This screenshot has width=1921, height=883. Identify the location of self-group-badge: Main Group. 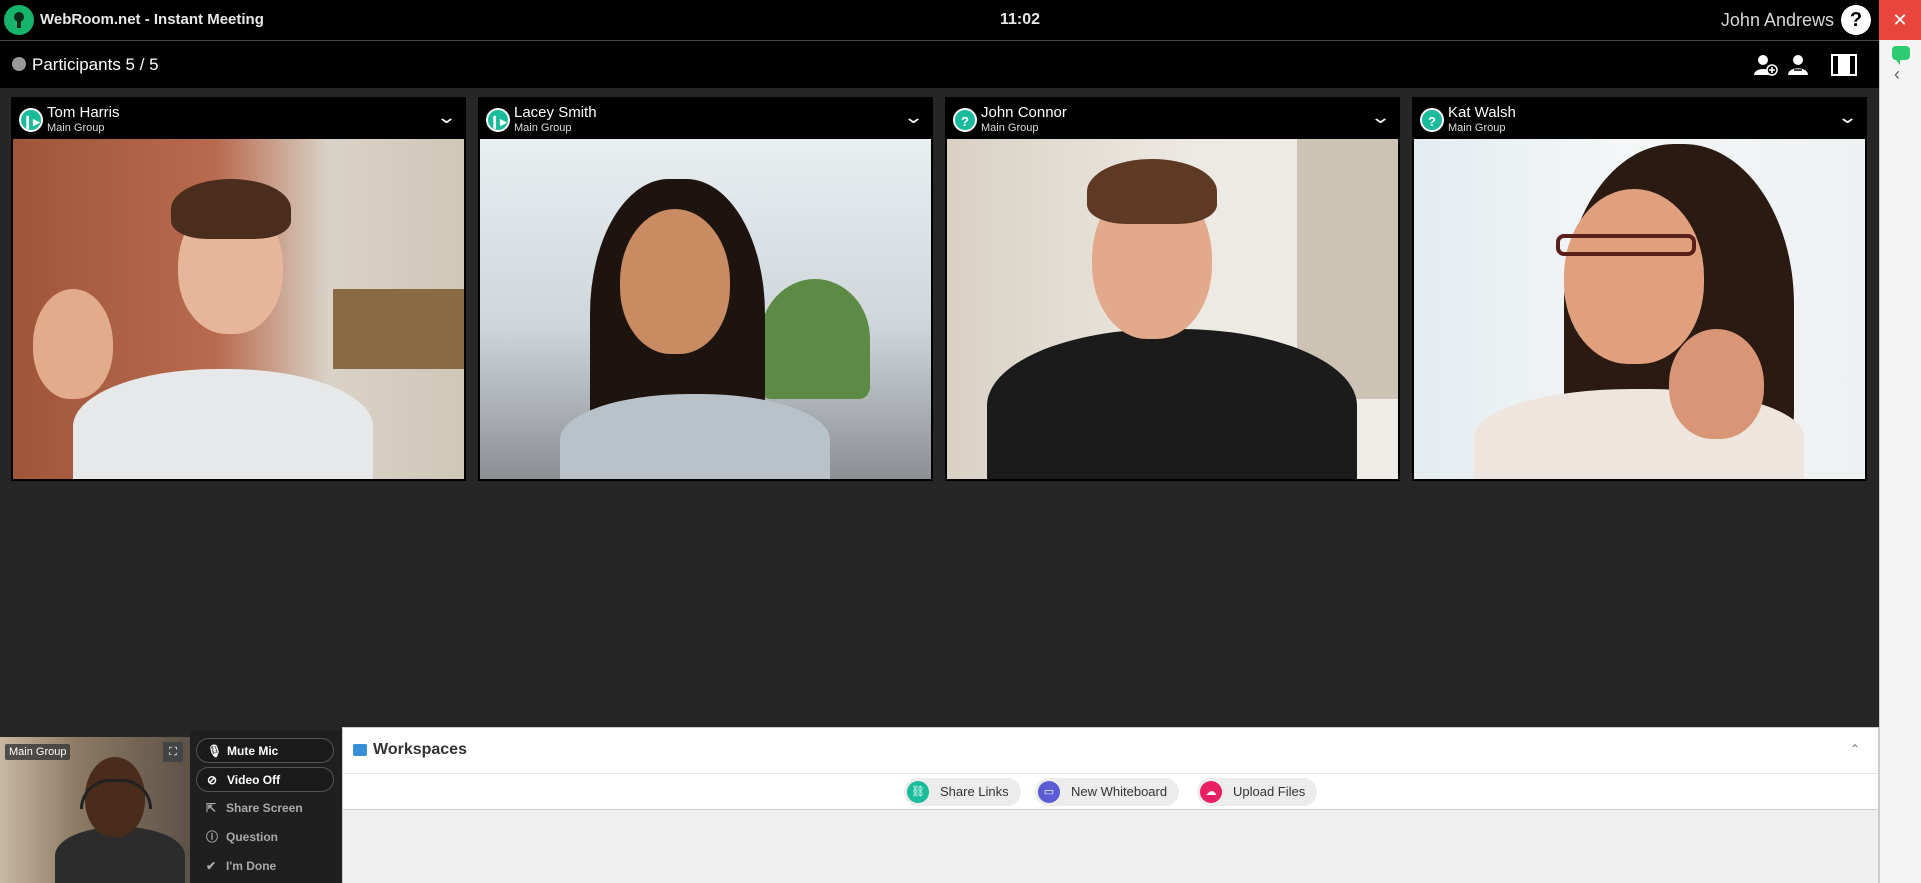
(38, 752).